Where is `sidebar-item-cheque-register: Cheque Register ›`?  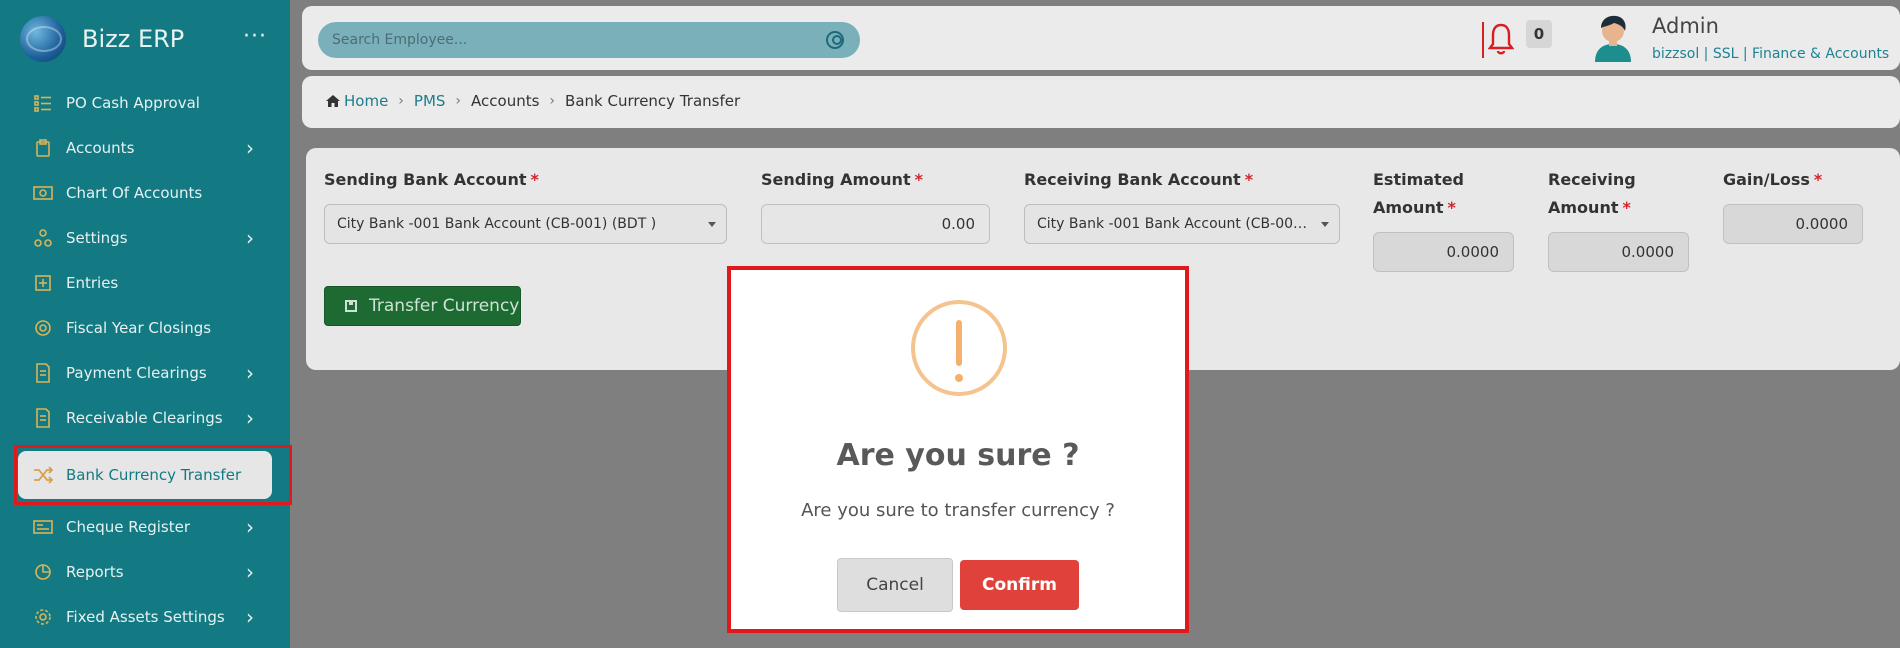 sidebar-item-cheque-register: Cheque Register › is located at coordinates (144, 527).